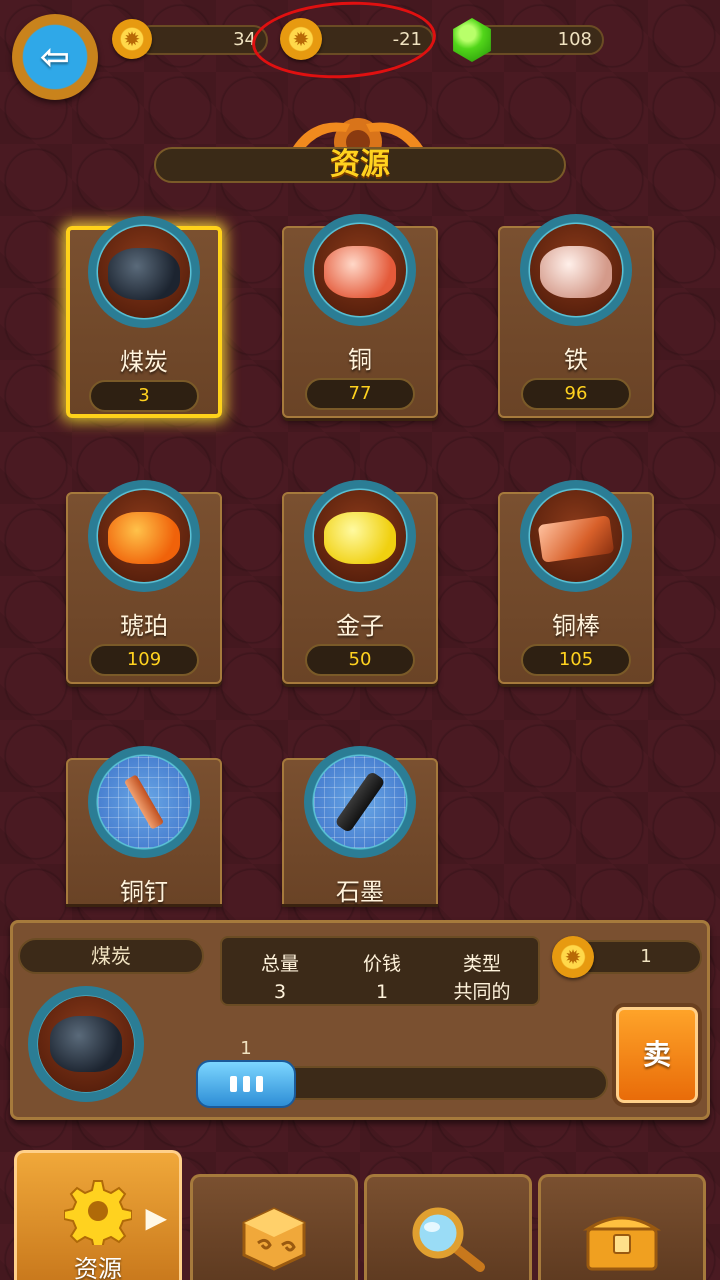  What do you see at coordinates (360, 165) in the screenshot?
I see `page-title: 资源` at bounding box center [360, 165].